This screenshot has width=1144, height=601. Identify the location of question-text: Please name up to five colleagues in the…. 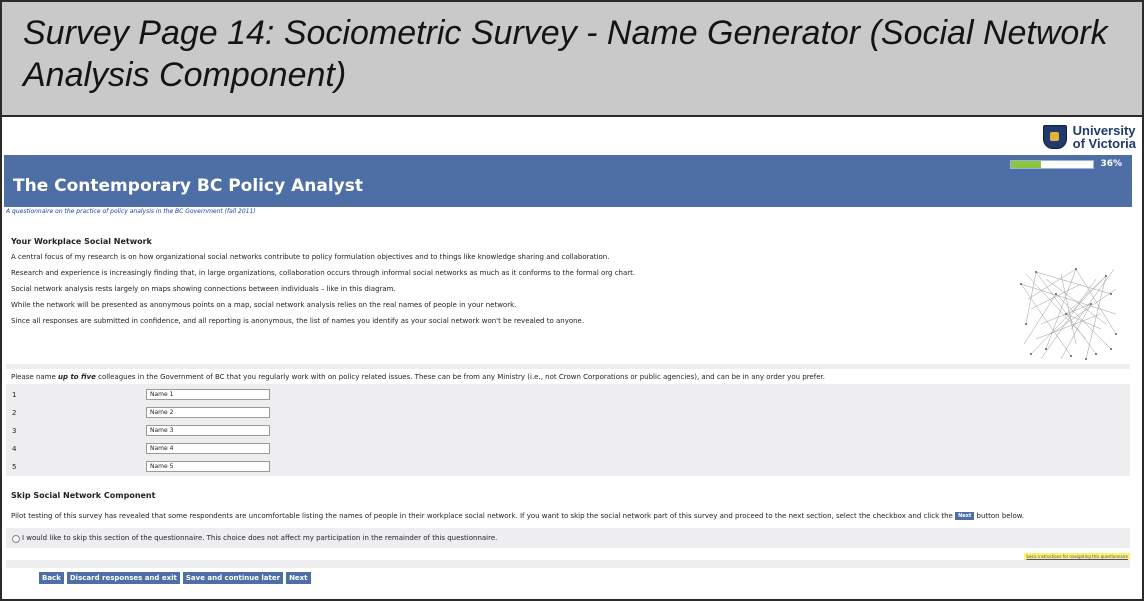
(418, 377).